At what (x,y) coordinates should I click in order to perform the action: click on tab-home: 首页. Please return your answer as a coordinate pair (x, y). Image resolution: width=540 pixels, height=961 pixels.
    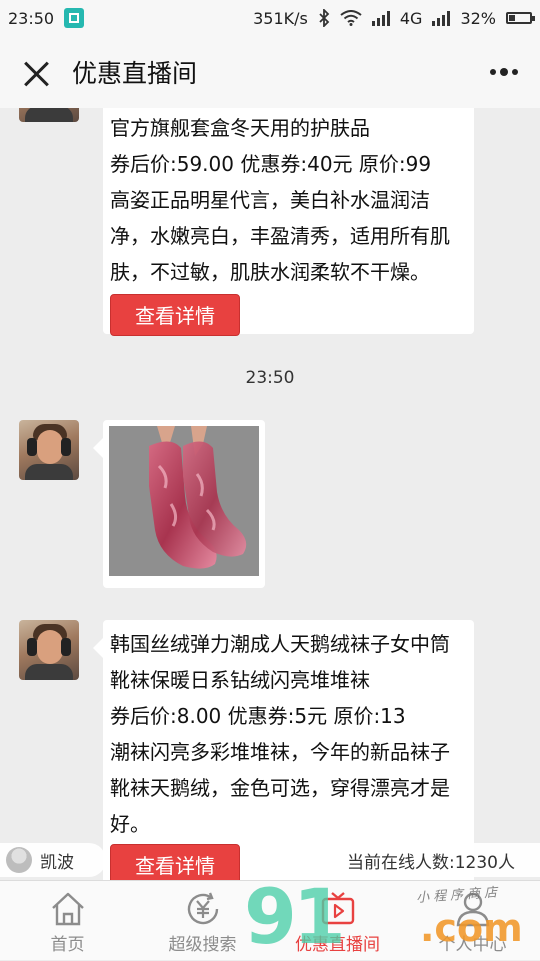
    Looking at the image, I should click on (67, 921).